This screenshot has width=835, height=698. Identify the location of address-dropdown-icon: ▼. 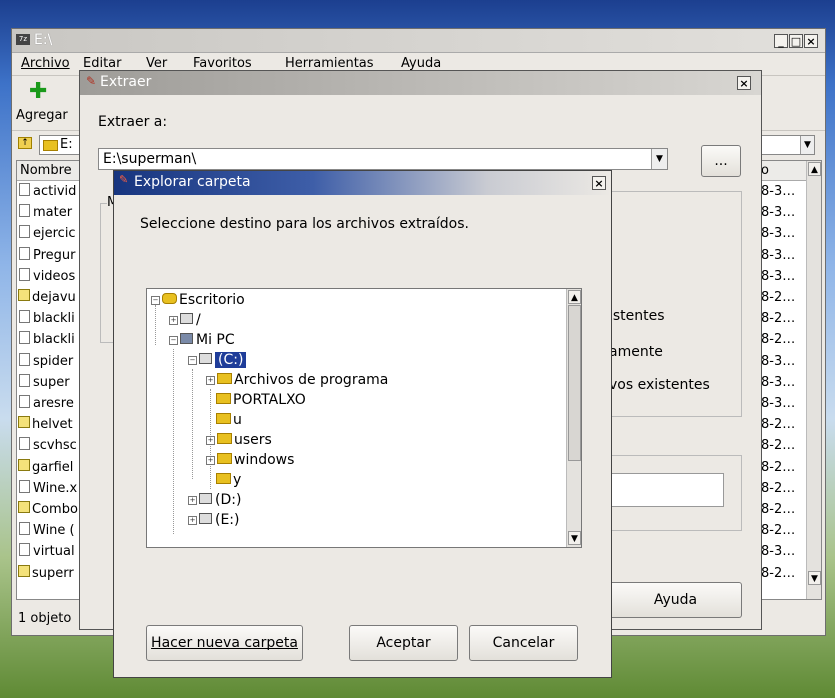
(807, 145).